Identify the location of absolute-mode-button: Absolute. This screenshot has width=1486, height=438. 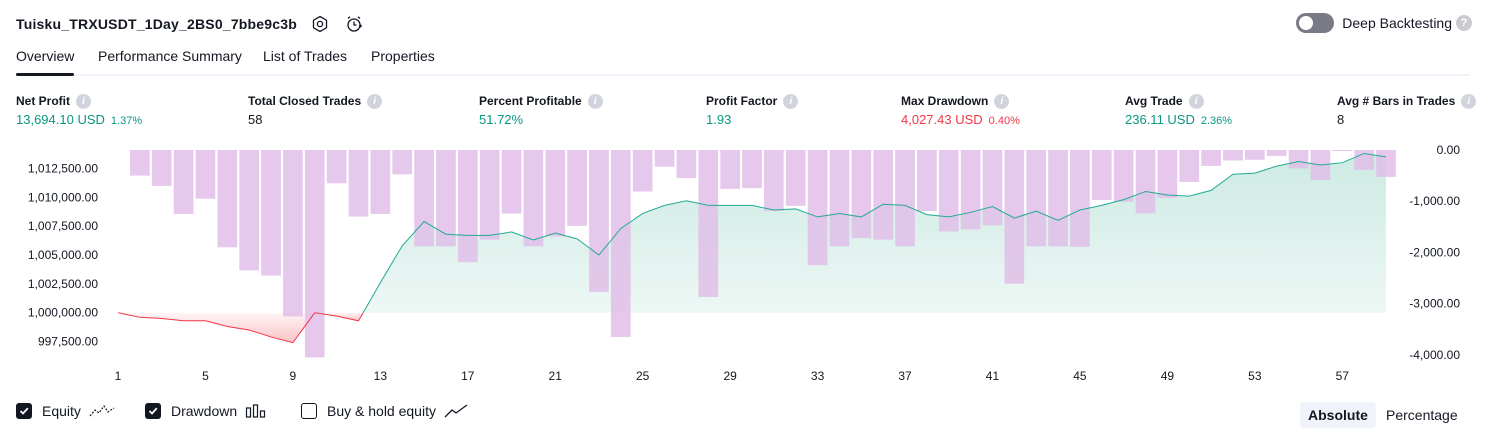
(1338, 415).